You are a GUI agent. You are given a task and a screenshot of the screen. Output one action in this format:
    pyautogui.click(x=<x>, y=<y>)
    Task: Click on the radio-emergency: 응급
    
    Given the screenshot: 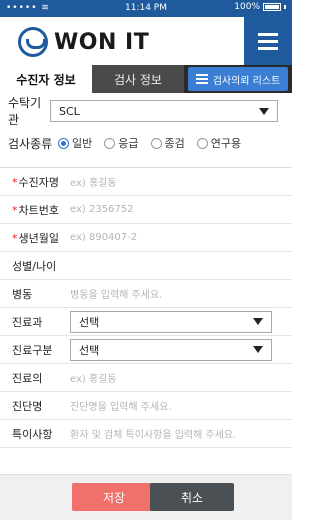 What is the action you would take?
    pyautogui.click(x=121, y=143)
    